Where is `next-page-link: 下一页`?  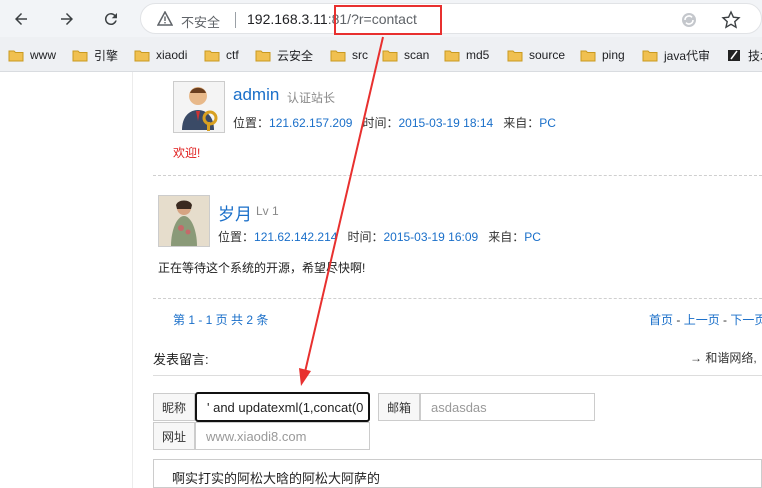 next-page-link: 下一页 is located at coordinates (746, 320).